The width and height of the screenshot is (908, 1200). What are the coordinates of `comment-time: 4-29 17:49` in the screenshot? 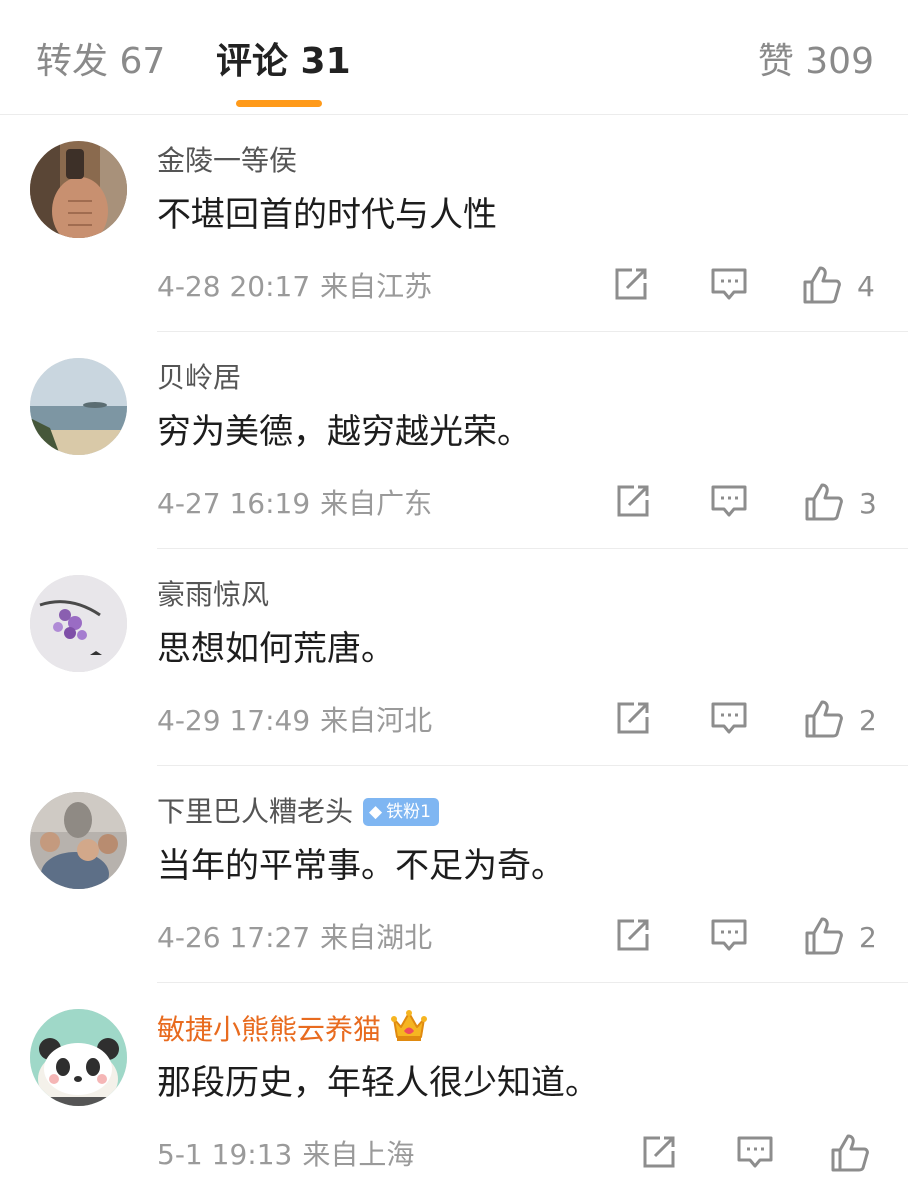 It's located at (234, 720).